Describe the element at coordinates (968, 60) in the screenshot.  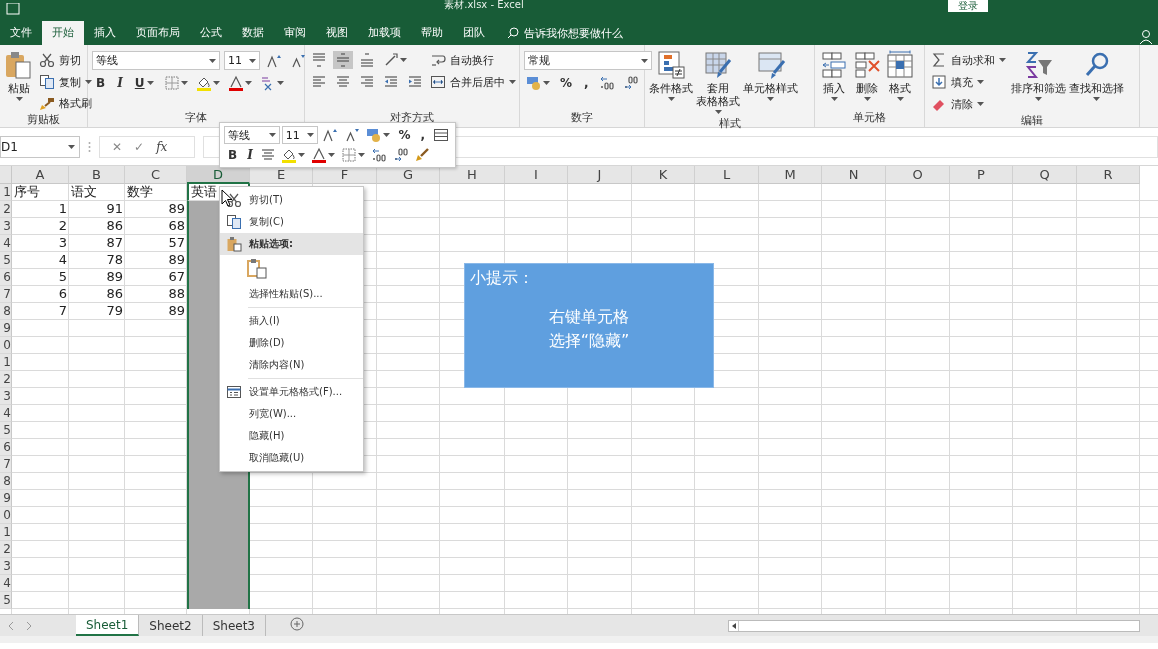
I see `ribbon-button: 自动求和` at that location.